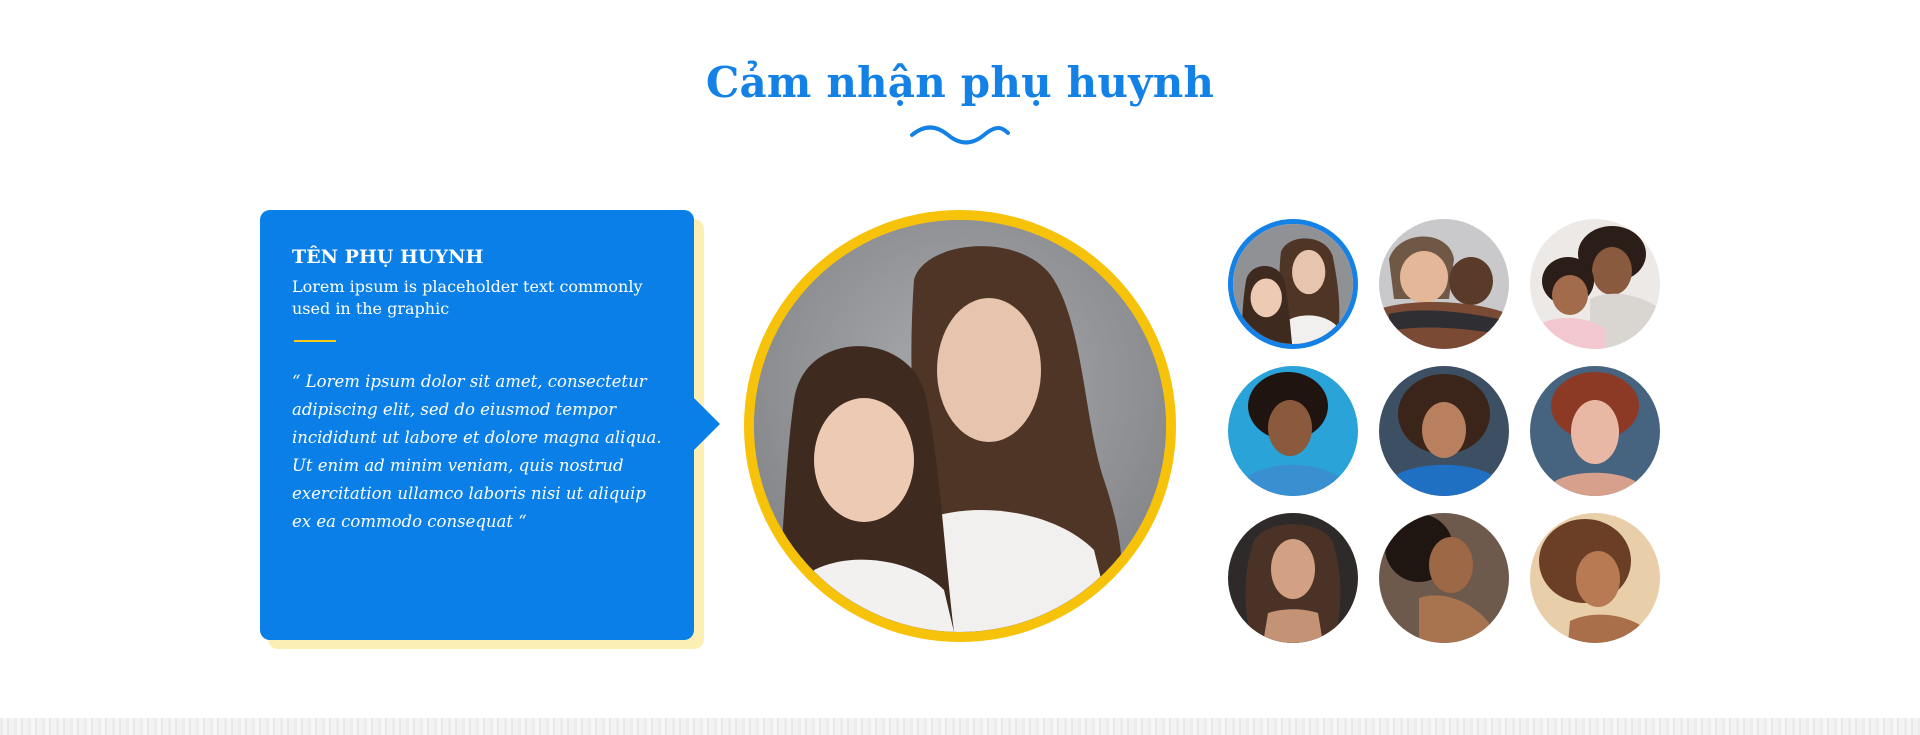  What do you see at coordinates (1293, 578) in the screenshot?
I see `thumbnail-woman-dark-portrait` at bounding box center [1293, 578].